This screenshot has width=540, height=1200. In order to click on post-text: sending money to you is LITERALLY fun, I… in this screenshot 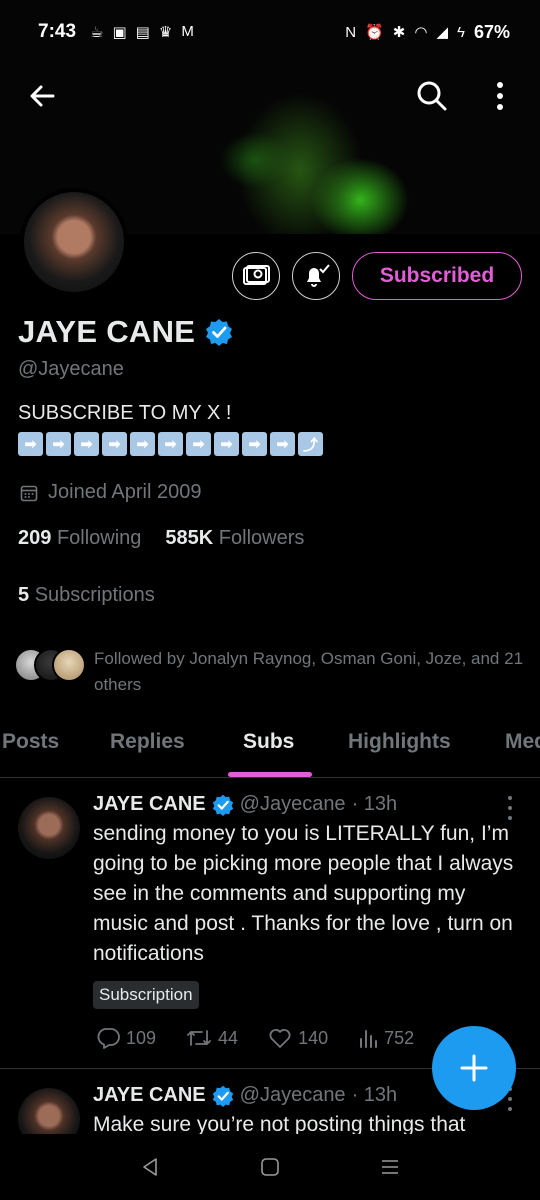, I will do `click(303, 893)`.